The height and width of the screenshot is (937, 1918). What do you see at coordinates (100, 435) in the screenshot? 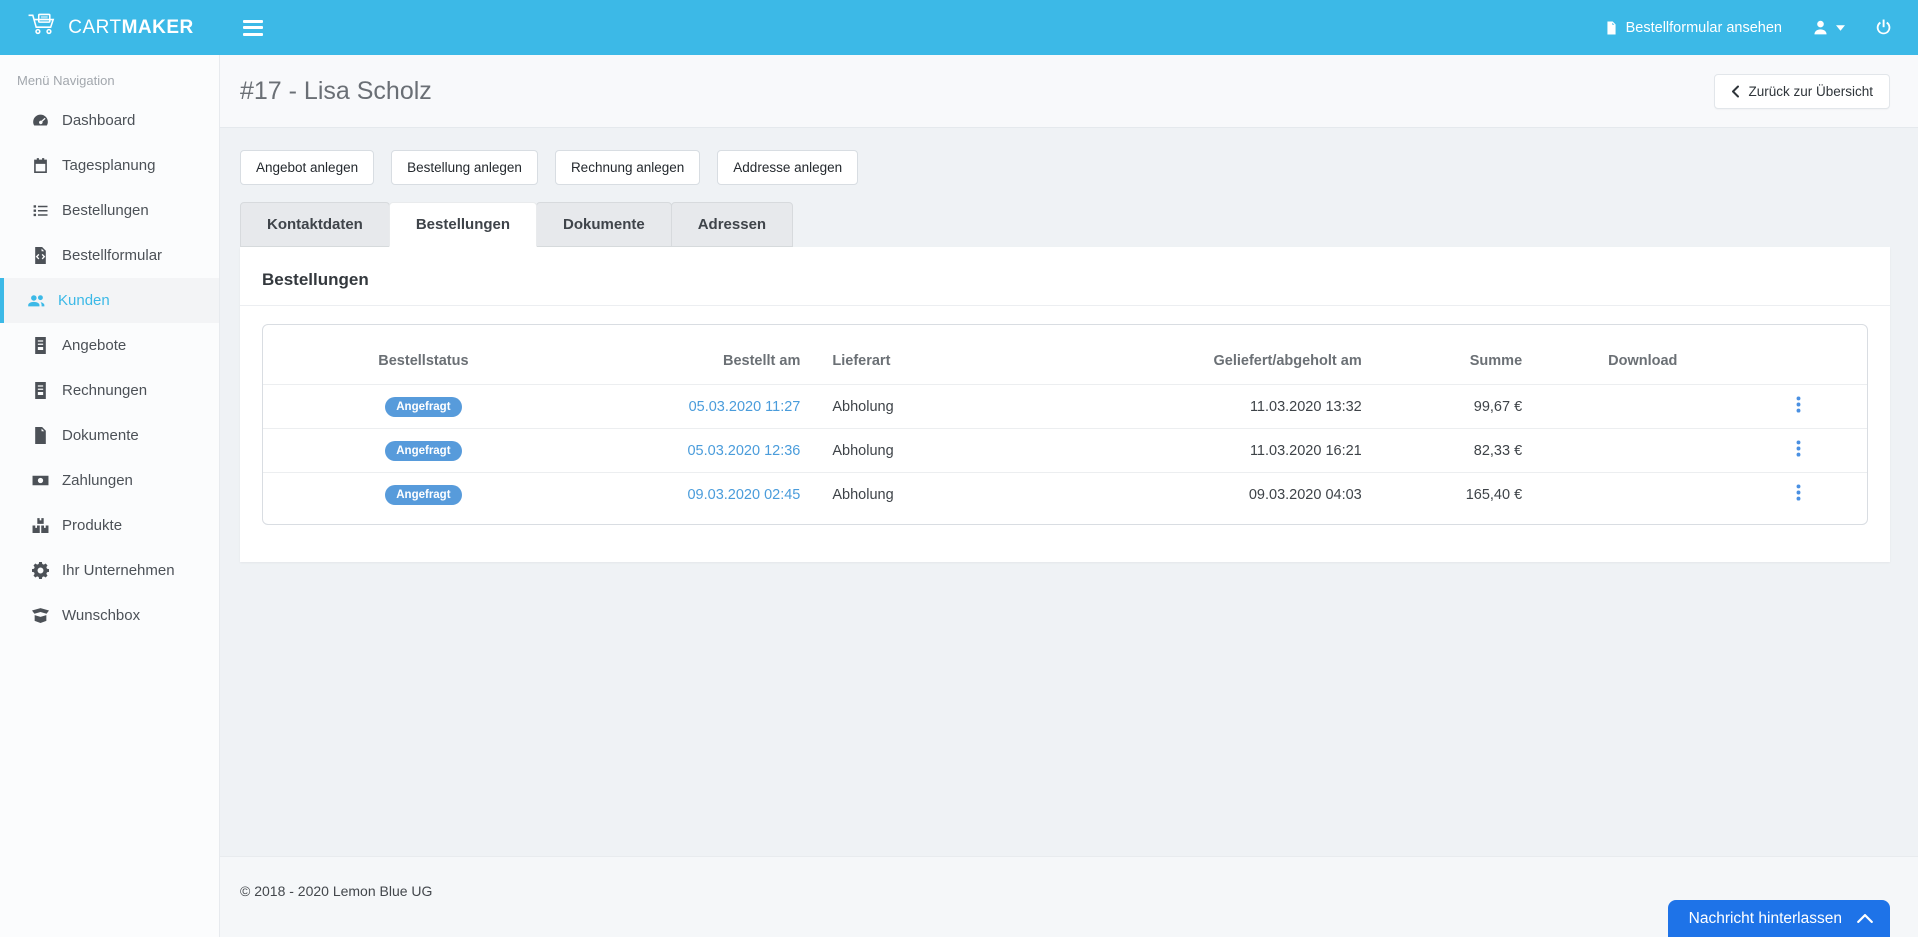
I see `sidebar-item-label: Dokumente` at bounding box center [100, 435].